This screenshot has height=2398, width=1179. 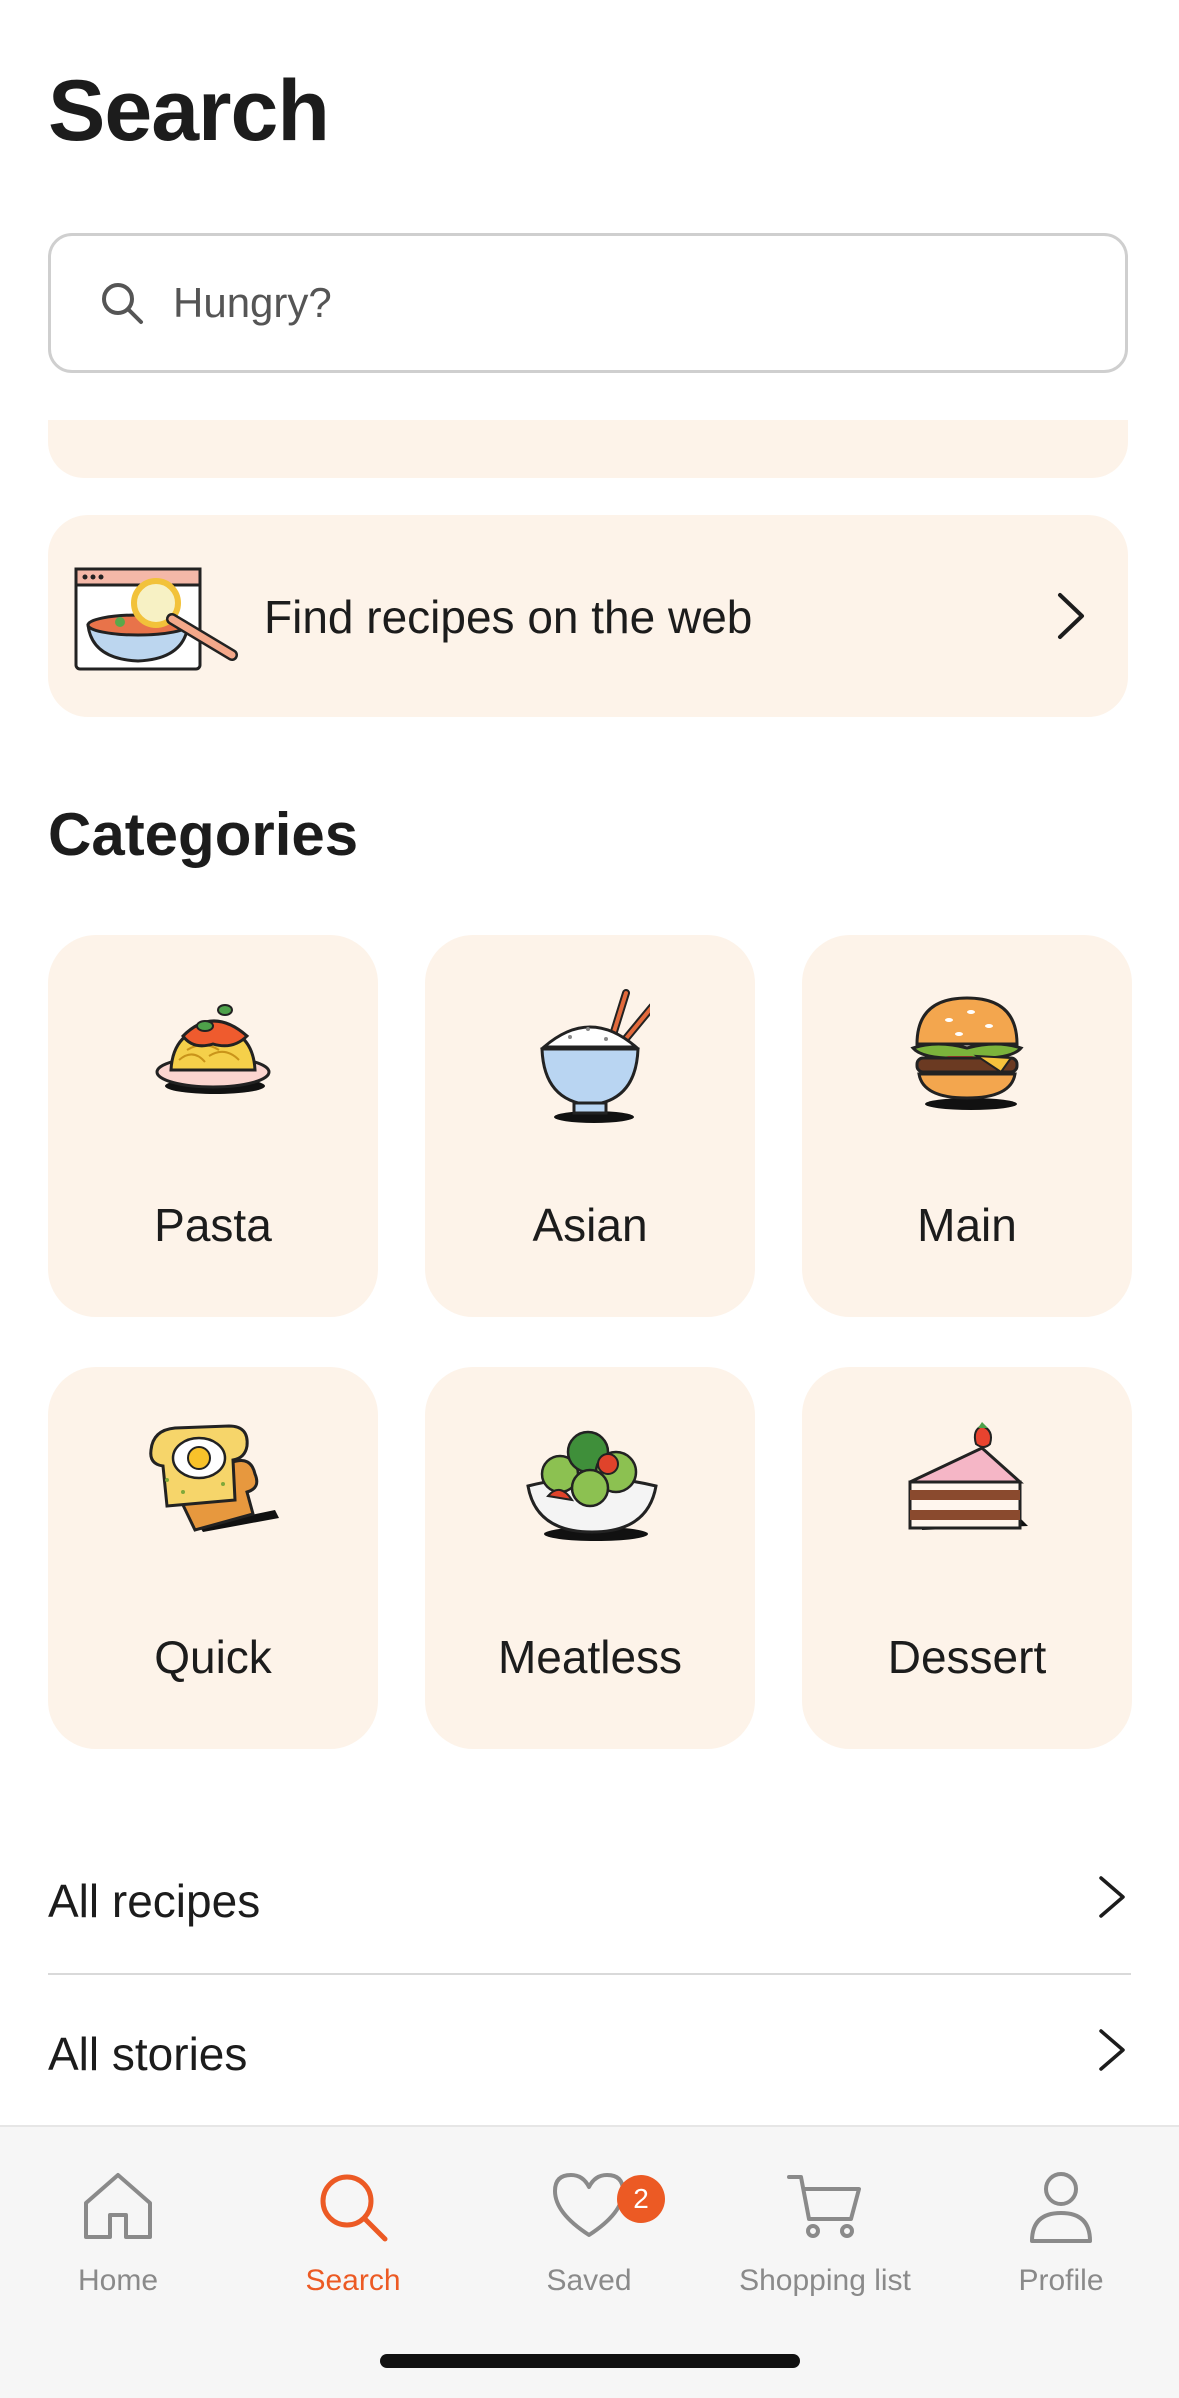 What do you see at coordinates (118, 2206) in the screenshot?
I see `home-icon` at bounding box center [118, 2206].